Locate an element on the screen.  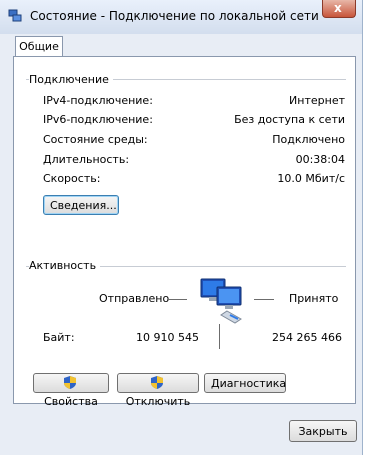
group-title-activity: Активность is located at coordinates (65, 265).